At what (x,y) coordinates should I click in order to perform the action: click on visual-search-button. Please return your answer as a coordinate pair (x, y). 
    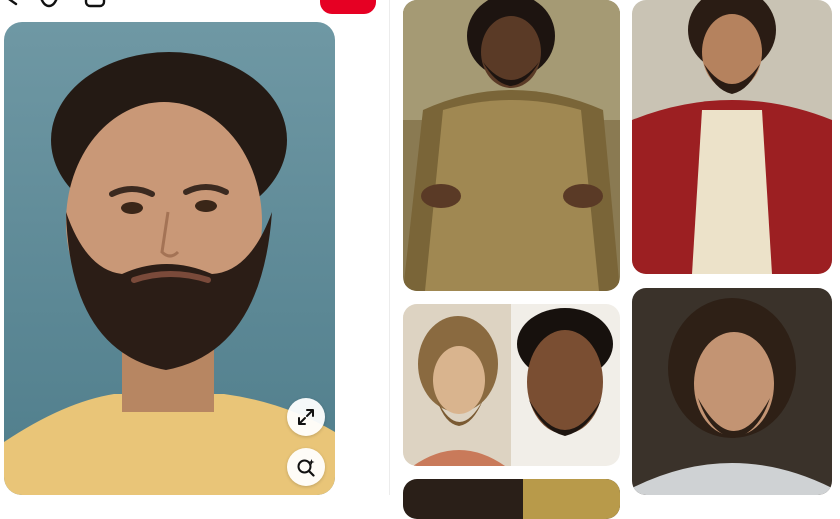
    Looking at the image, I should click on (306, 467).